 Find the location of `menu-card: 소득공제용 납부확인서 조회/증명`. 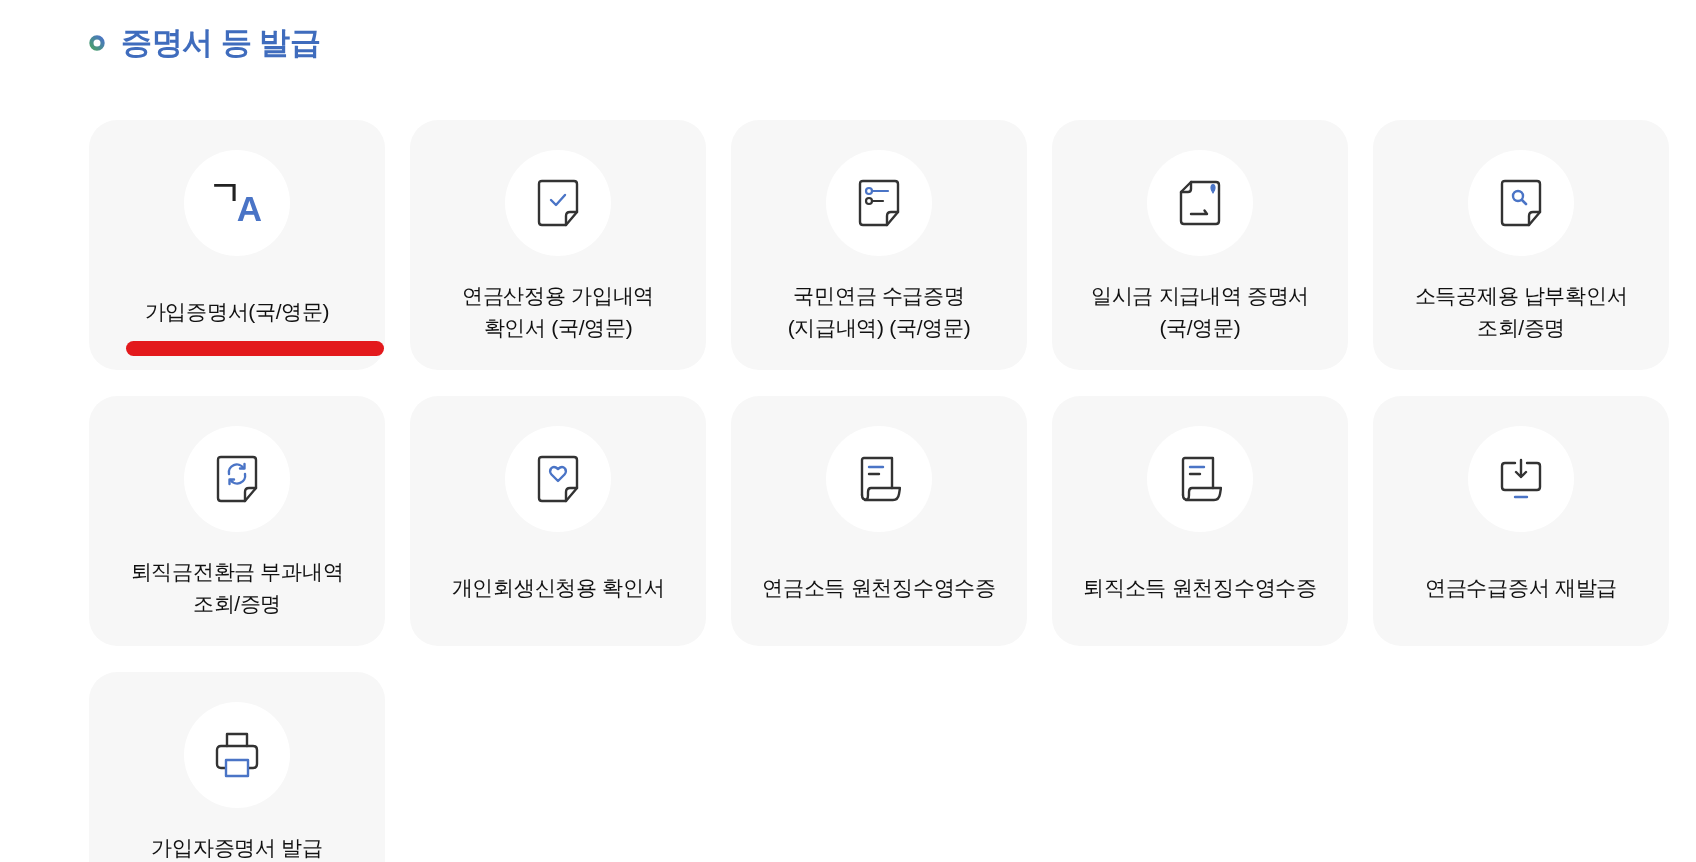

menu-card: 소득공제용 납부확인서 조회/증명 is located at coordinates (1521, 245).